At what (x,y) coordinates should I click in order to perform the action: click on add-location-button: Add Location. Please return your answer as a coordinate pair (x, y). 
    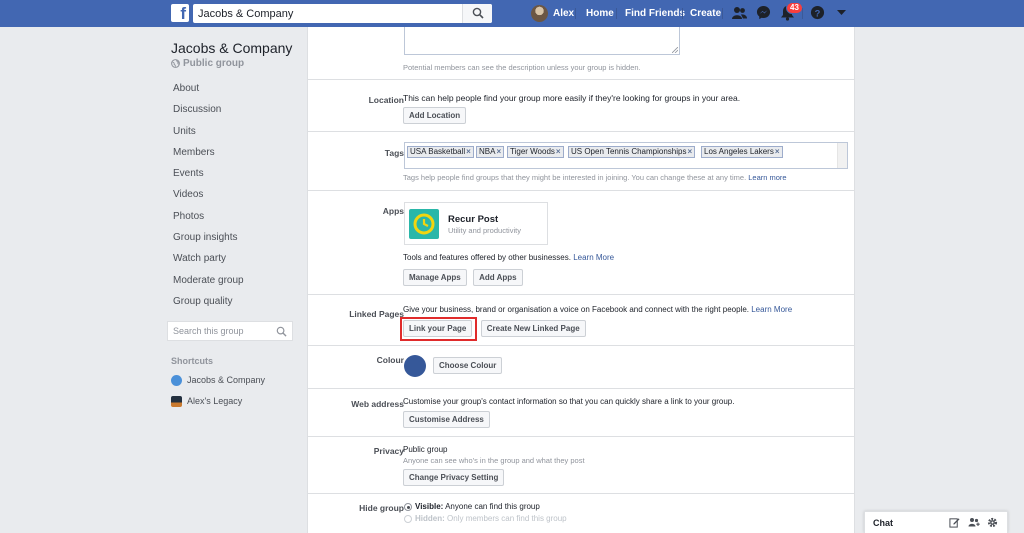
    Looking at the image, I should click on (435, 115).